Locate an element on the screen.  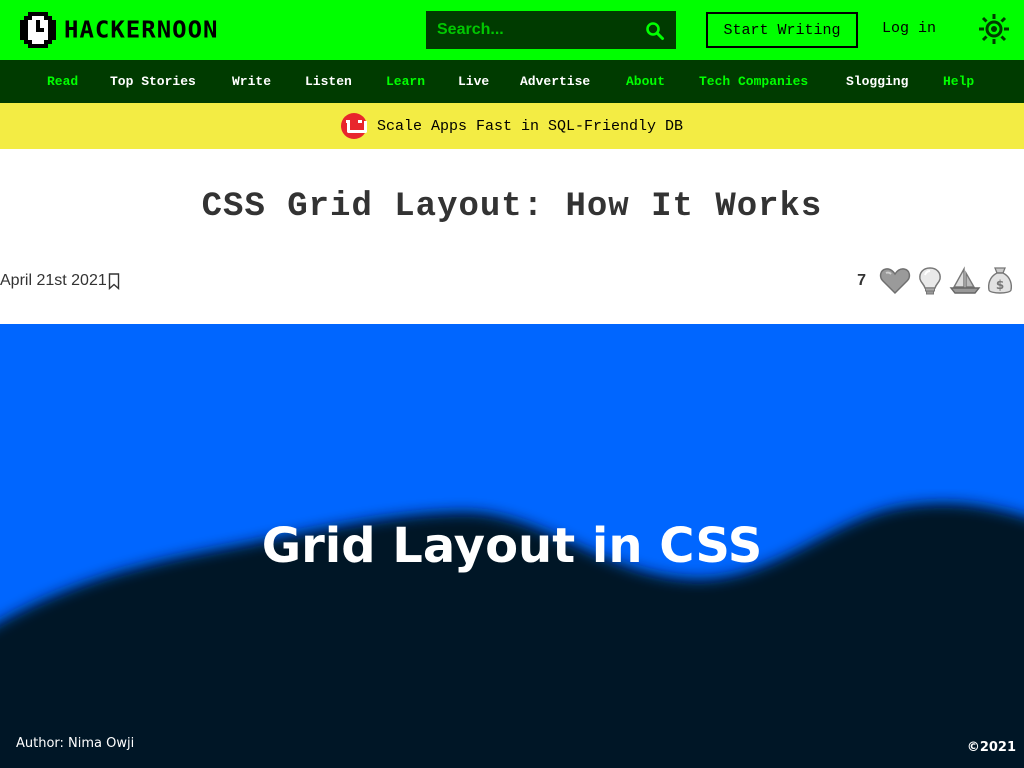
search-box is located at coordinates (551, 30).